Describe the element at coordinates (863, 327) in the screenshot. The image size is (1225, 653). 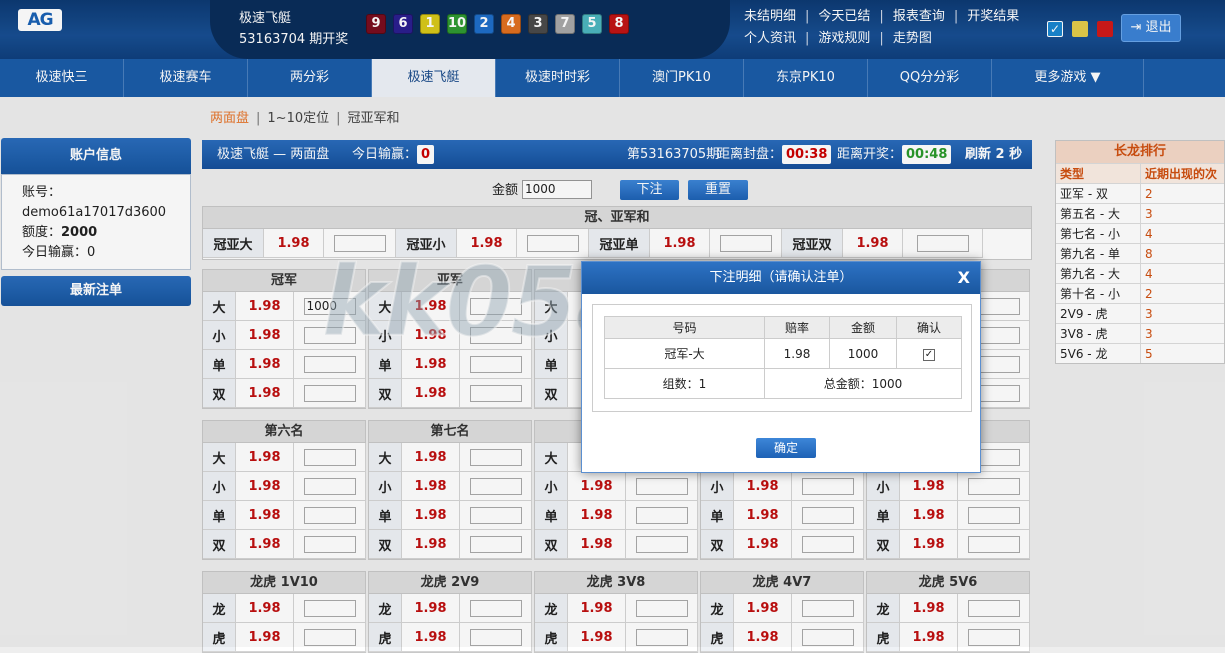
I see `col-amount: 金额` at that location.